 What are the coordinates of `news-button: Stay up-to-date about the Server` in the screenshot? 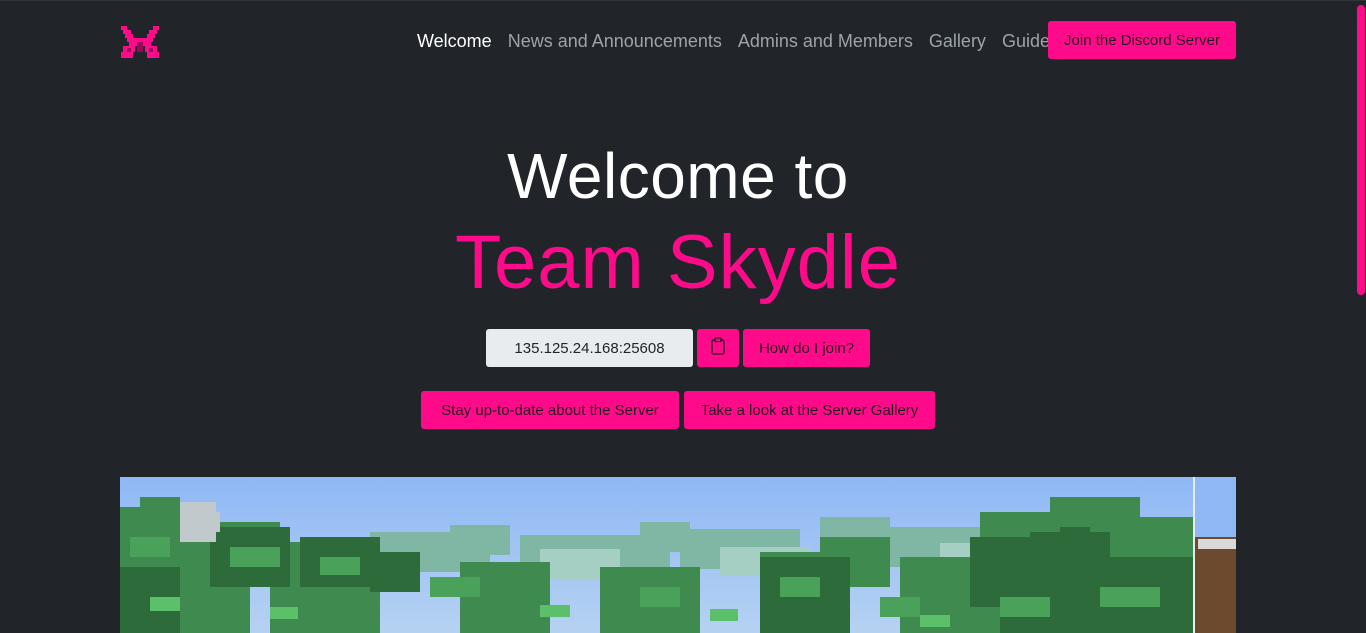 It's located at (550, 410).